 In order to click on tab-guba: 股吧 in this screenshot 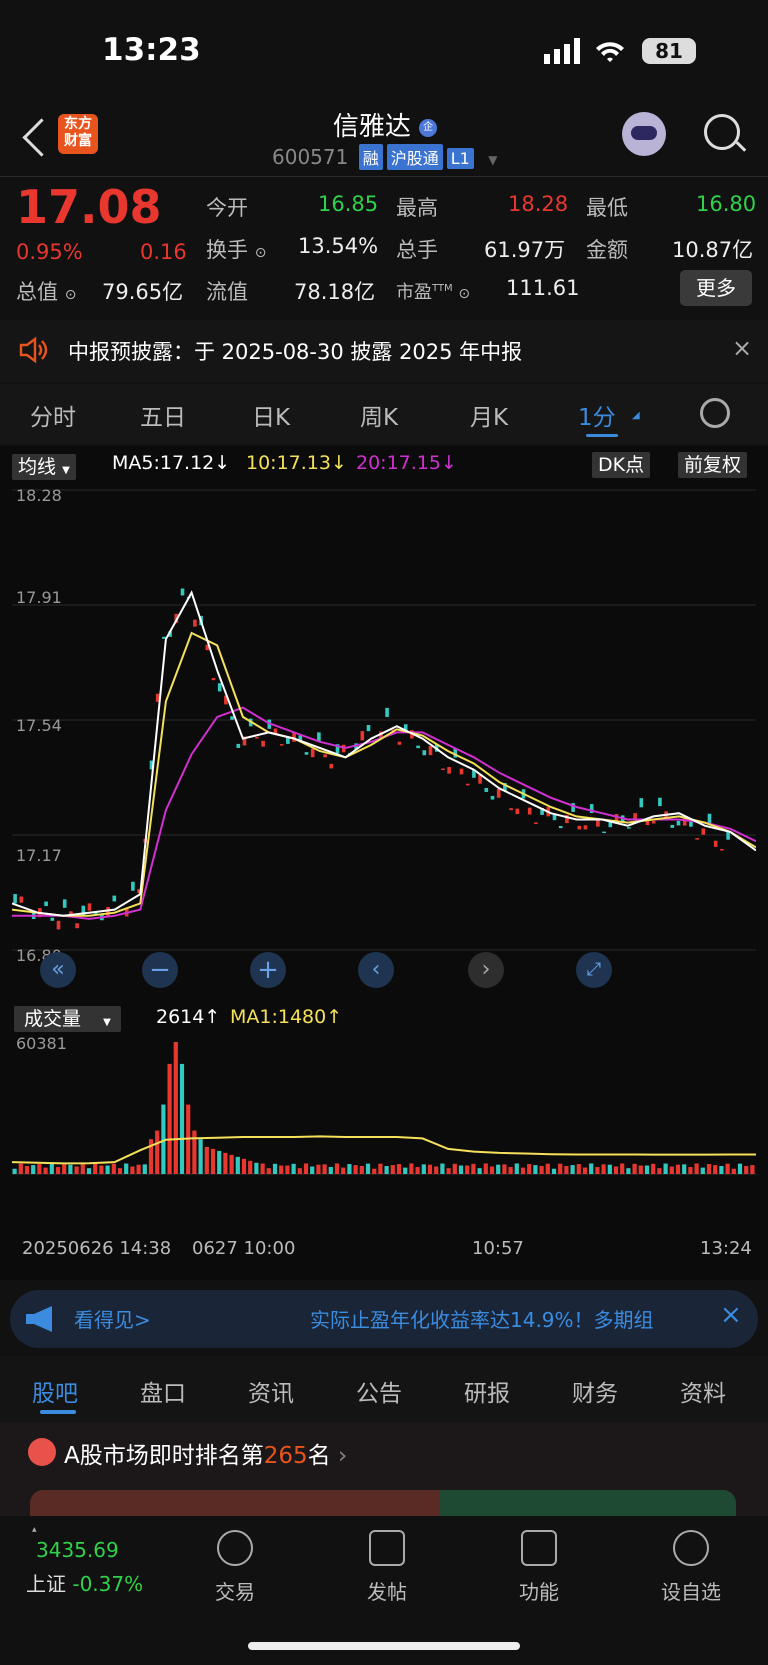, I will do `click(55, 1391)`.